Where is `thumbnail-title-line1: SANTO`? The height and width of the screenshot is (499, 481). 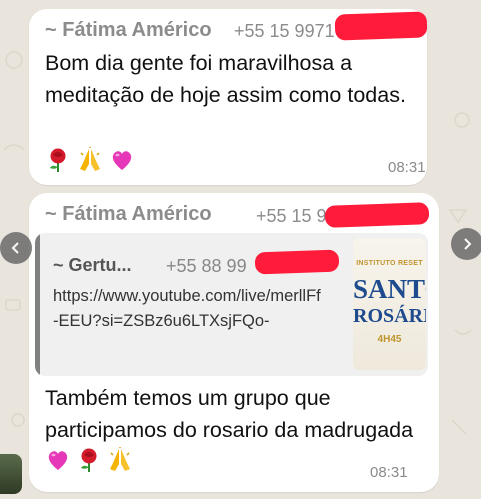
thumbnail-title-line1: SANTO is located at coordinates (389, 289).